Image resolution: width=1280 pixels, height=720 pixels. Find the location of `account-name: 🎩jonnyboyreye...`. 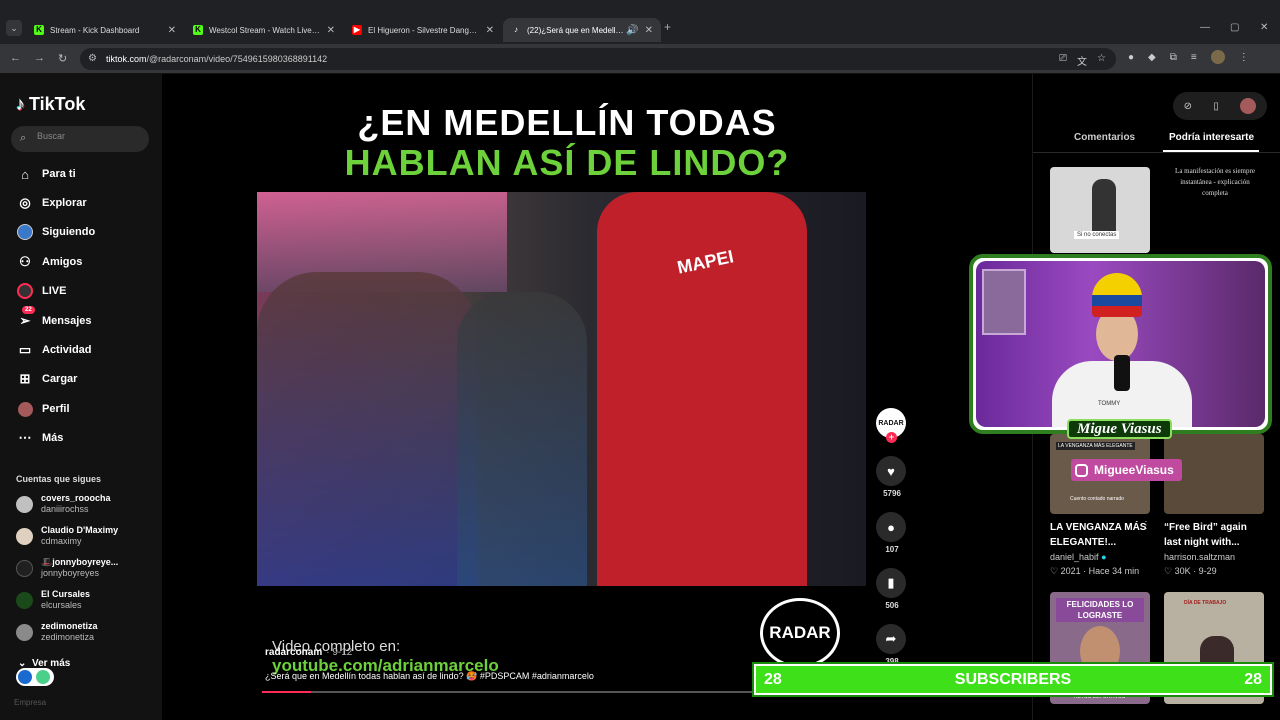

account-name: 🎩jonnyboyreye... is located at coordinates (80, 562).